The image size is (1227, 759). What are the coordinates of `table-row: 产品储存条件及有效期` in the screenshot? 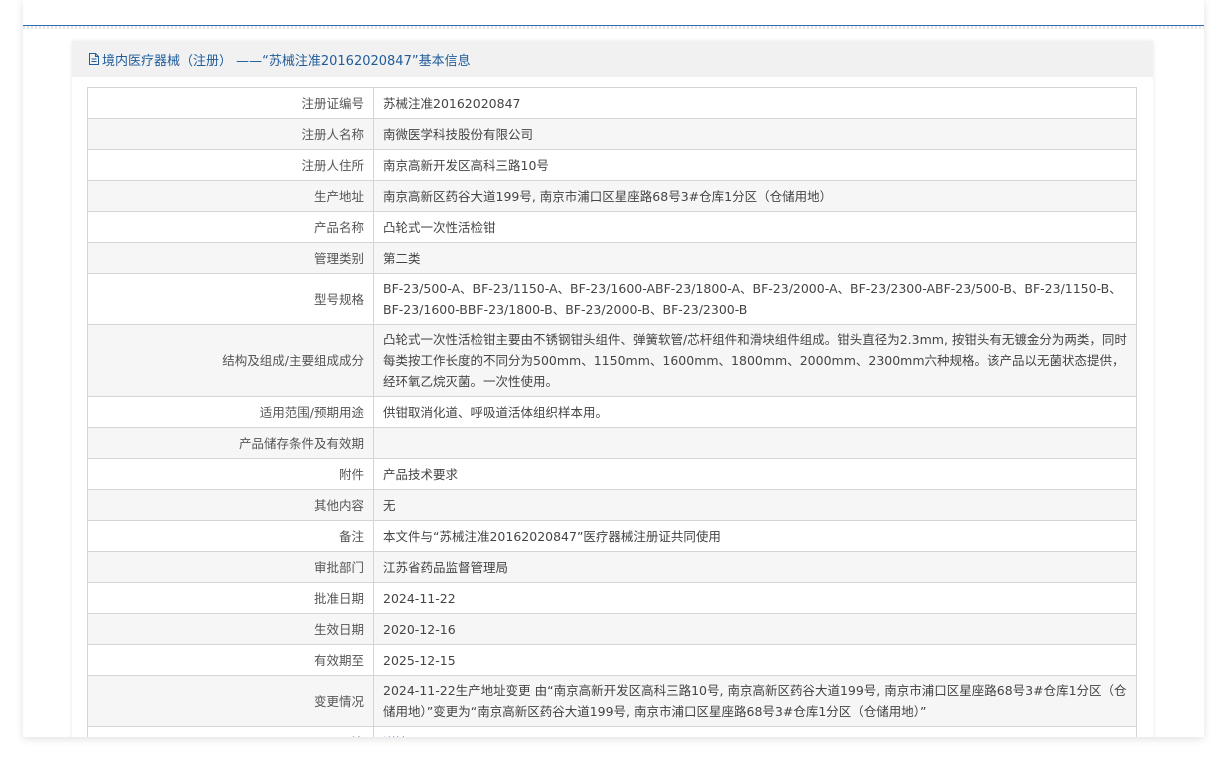 It's located at (612, 443).